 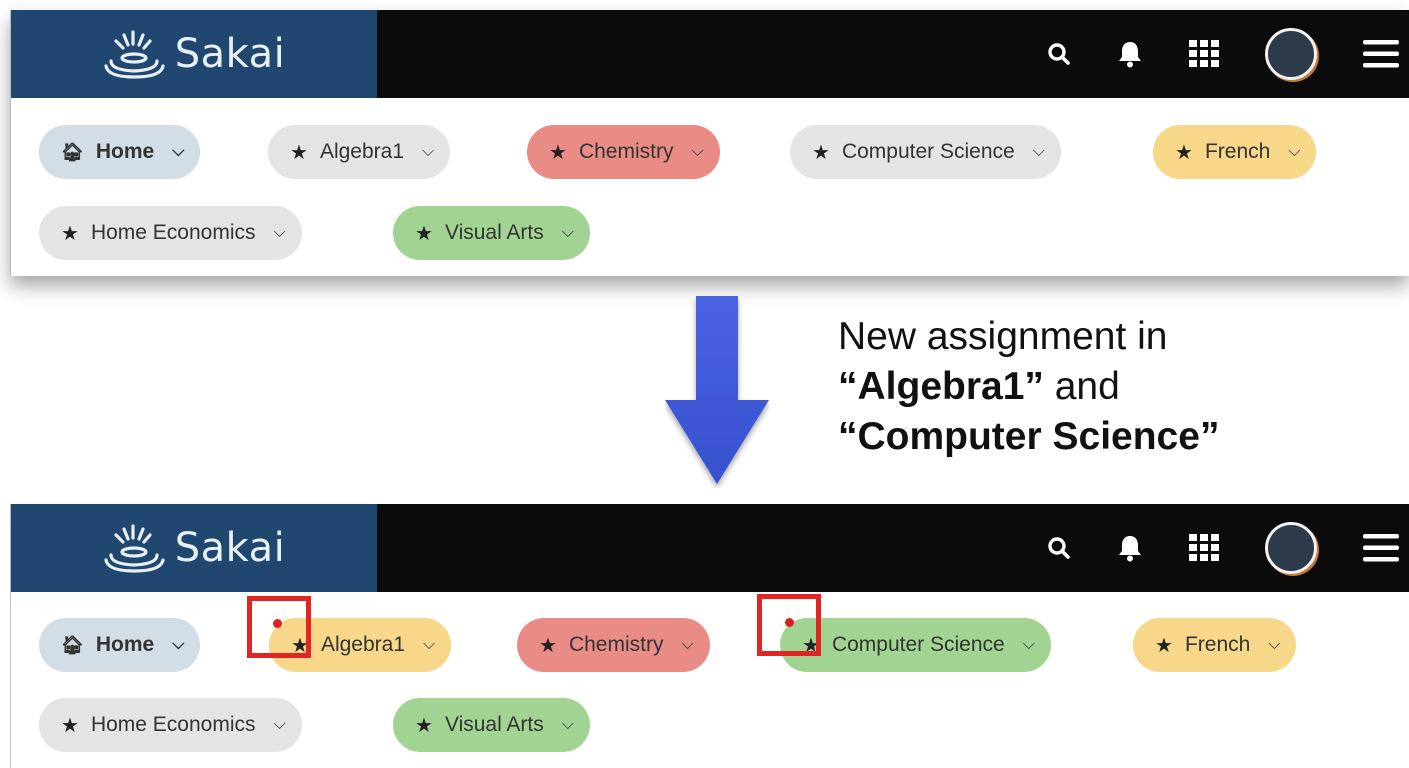 What do you see at coordinates (1003, 336) in the screenshot?
I see `caption-line-1: New assignment in` at bounding box center [1003, 336].